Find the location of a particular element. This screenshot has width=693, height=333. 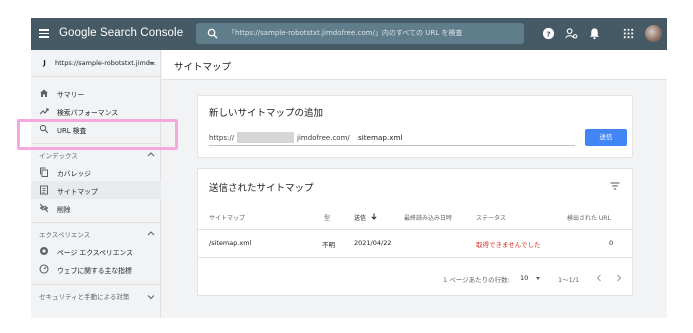

cell-type: 不明 is located at coordinates (328, 245).